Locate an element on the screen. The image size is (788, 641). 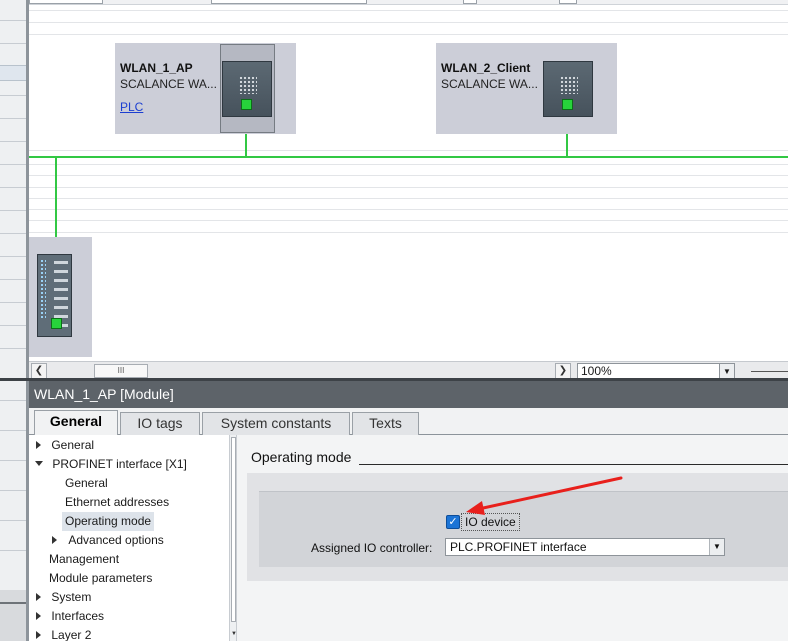
nav-item-label: PROFINET interface [X1] is located at coordinates (119, 464).